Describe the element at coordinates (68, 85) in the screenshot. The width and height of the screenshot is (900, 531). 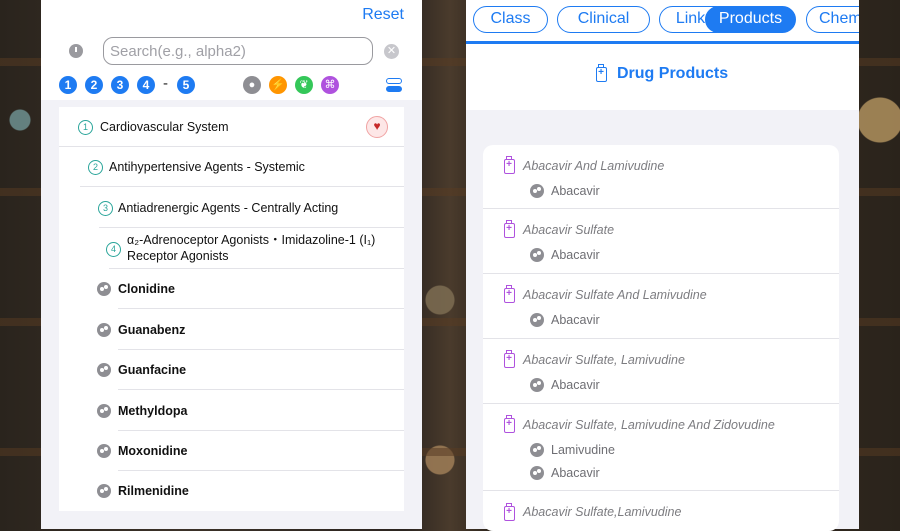
I see `level-1-button: 1` at that location.